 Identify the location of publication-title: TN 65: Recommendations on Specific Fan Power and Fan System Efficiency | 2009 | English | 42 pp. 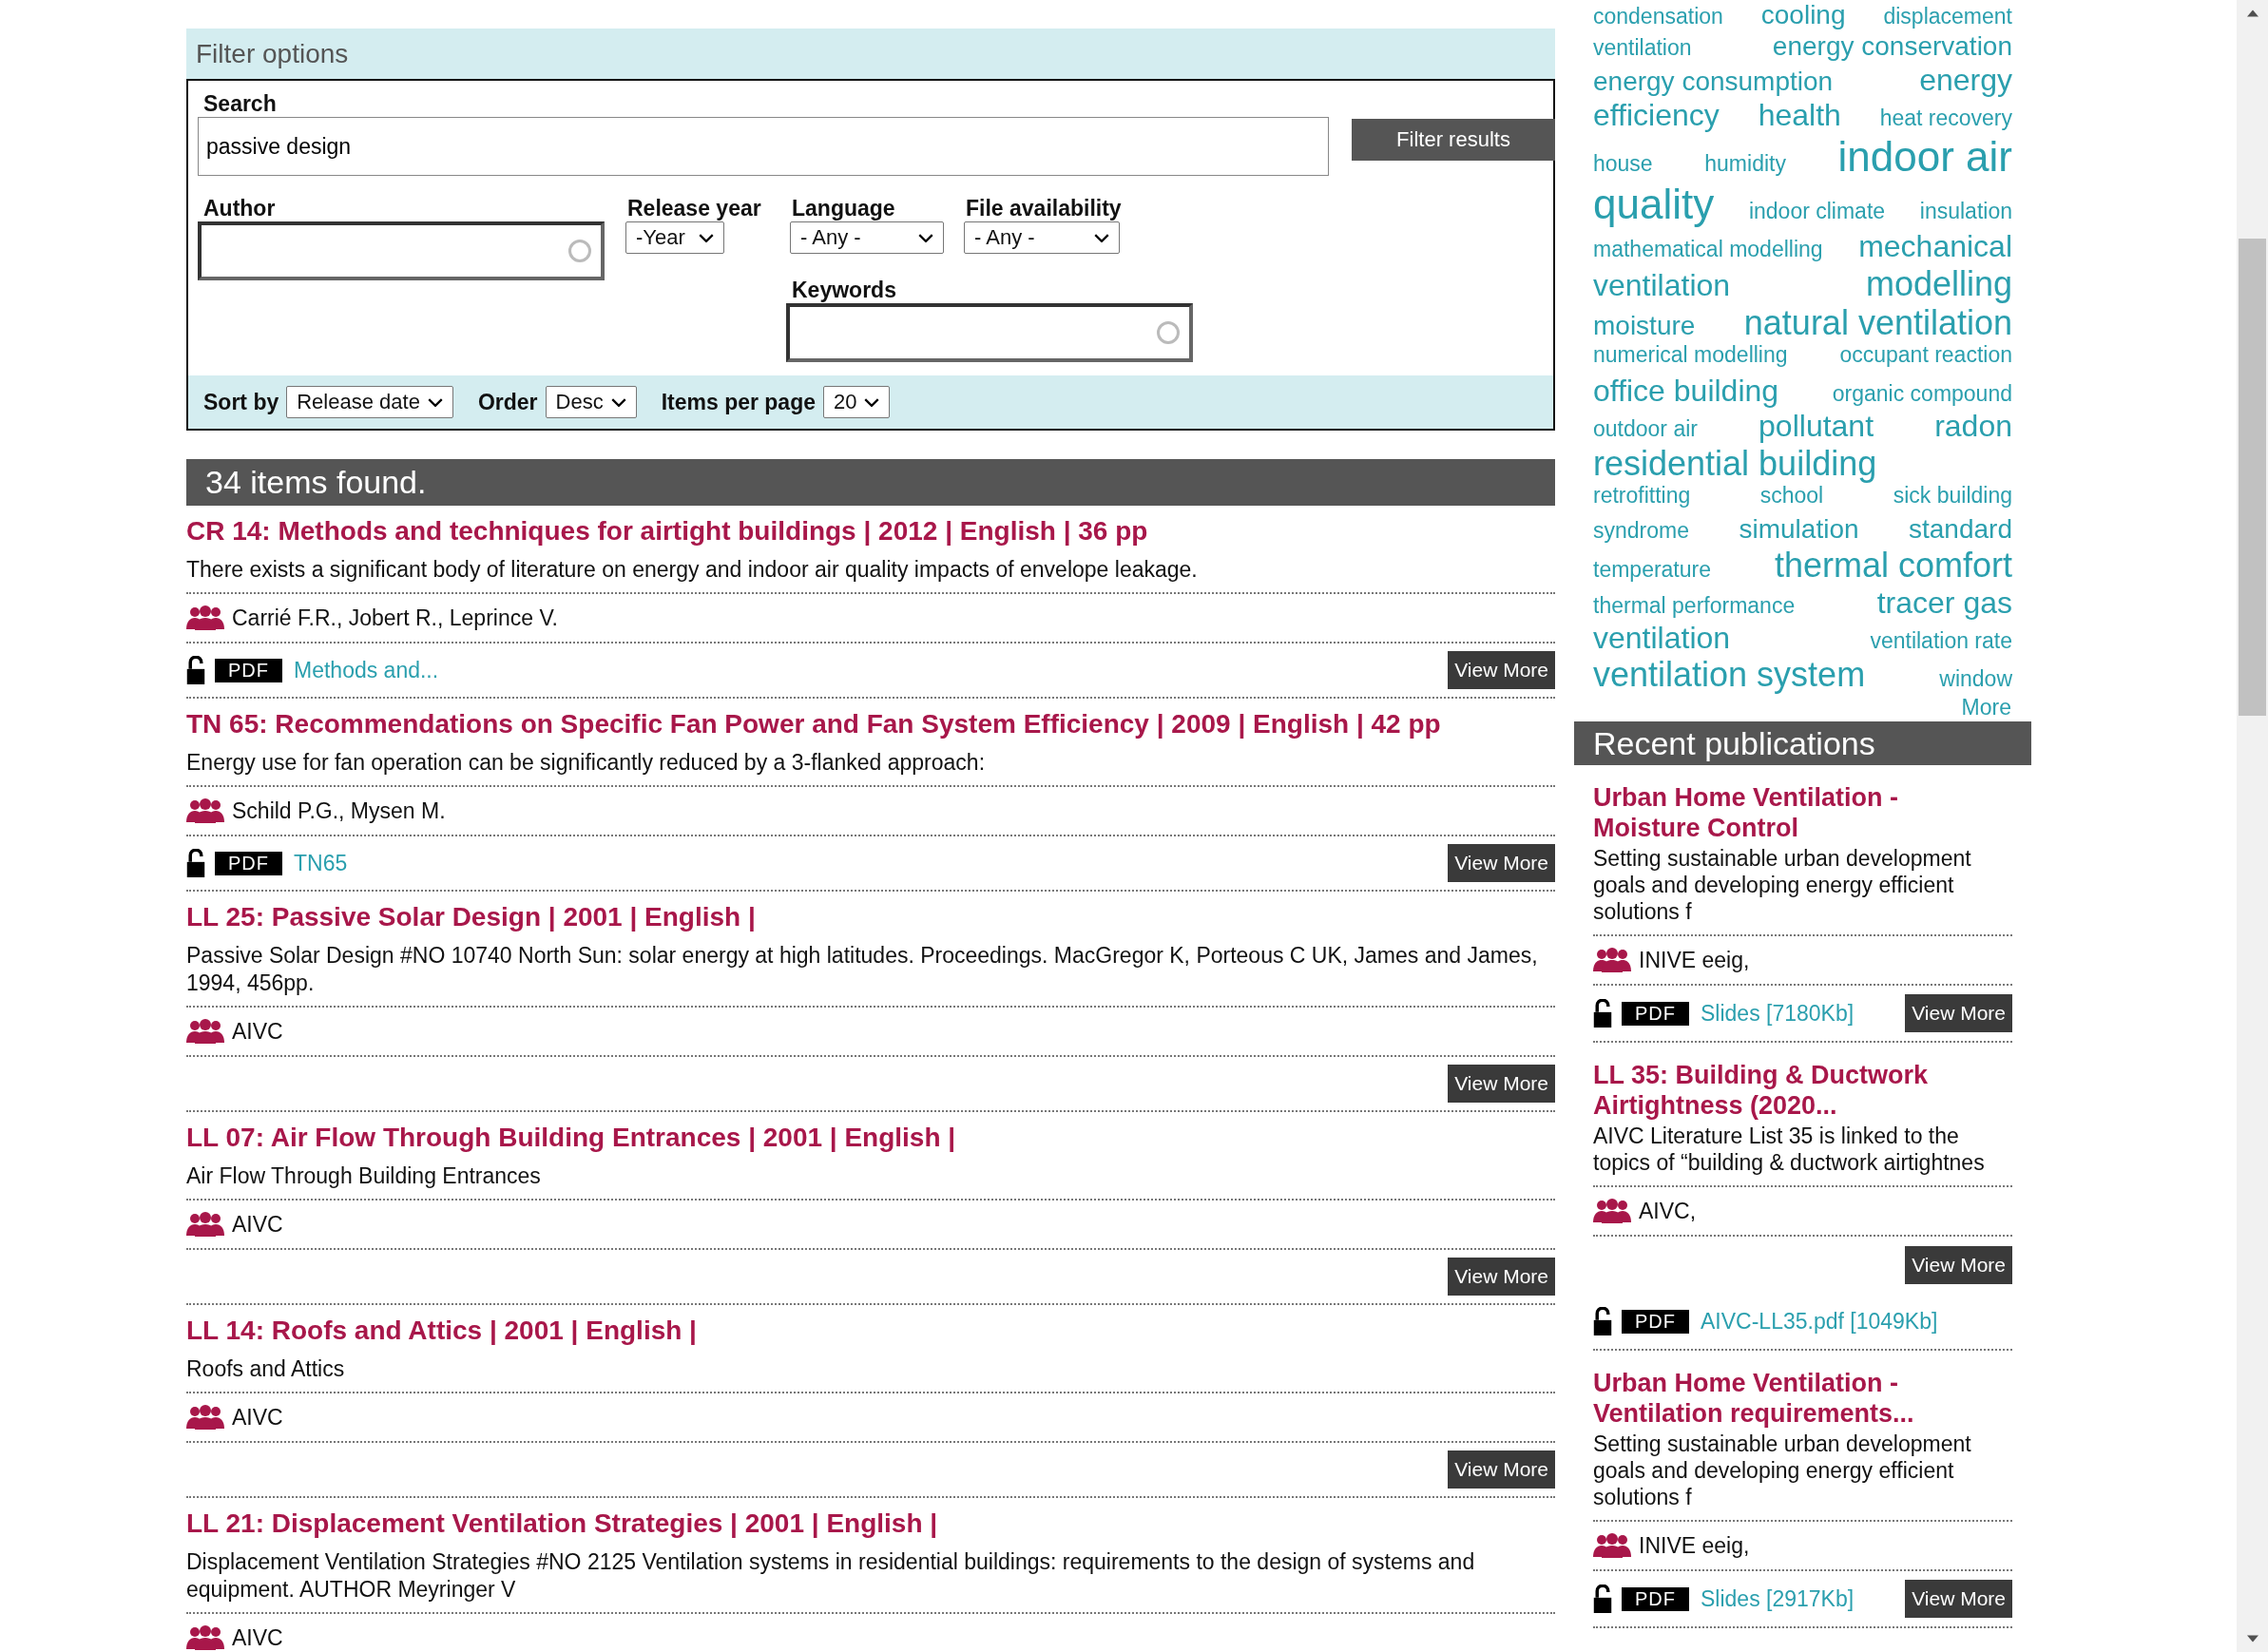
(870, 719).